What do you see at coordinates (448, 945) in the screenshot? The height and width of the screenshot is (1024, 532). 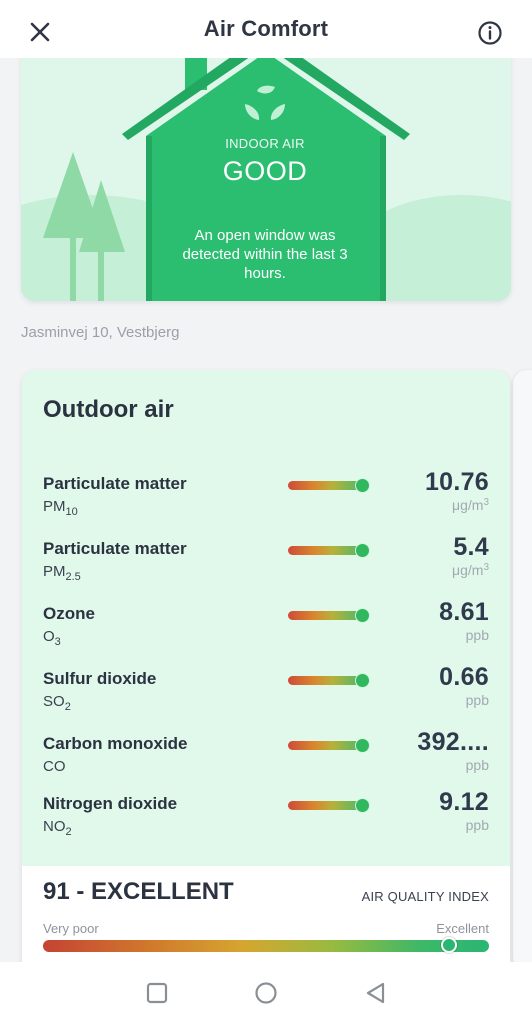 I see `aqi-scale-marker` at bounding box center [448, 945].